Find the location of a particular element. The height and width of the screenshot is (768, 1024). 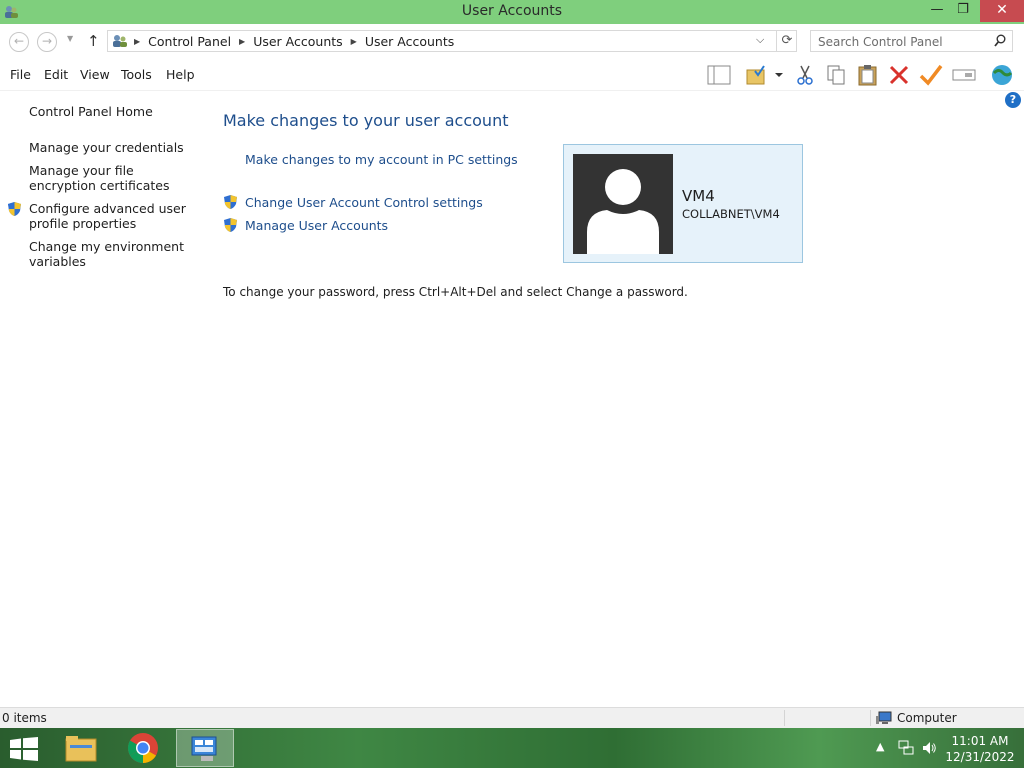

forward-button: → is located at coordinates (47, 42).